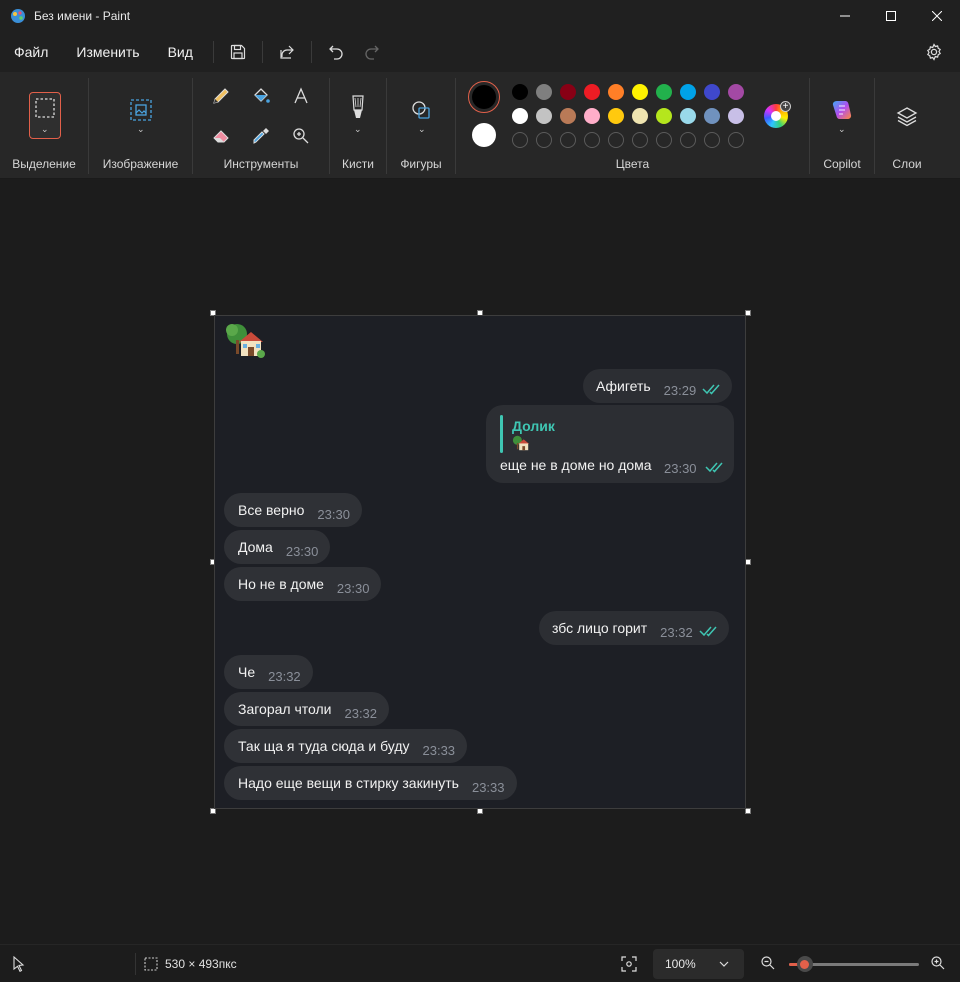 This screenshot has height=982, width=960. I want to click on eraser-icon, so click(221, 136).